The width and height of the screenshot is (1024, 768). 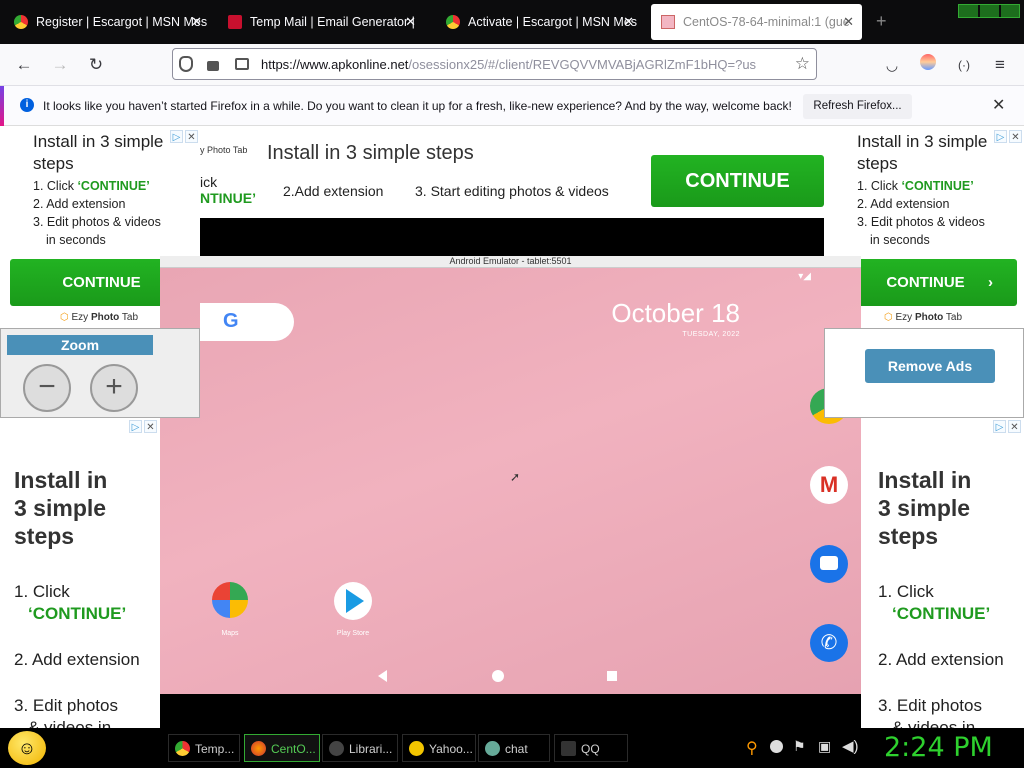 What do you see at coordinates (922, 152) in the screenshot?
I see `ad-title: Install in 3 simple steps` at bounding box center [922, 152].